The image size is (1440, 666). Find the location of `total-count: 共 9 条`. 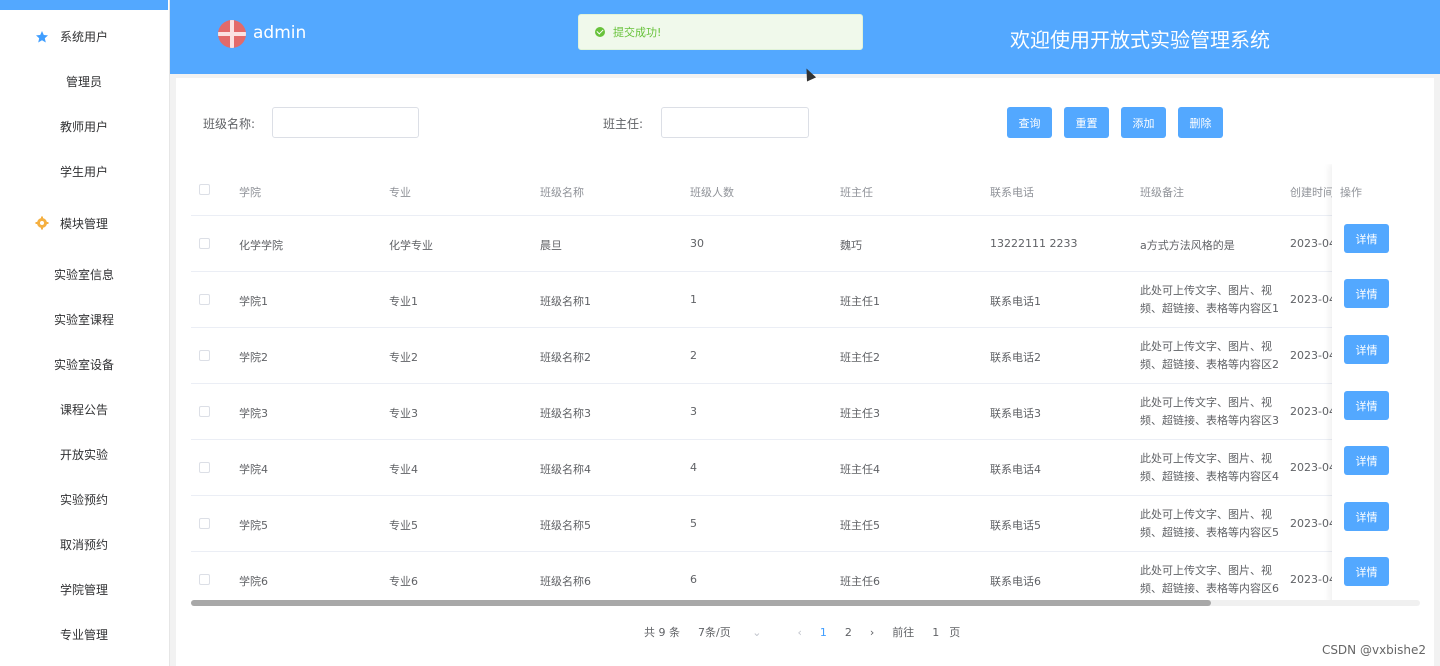

total-count: 共 9 条 is located at coordinates (662, 632).